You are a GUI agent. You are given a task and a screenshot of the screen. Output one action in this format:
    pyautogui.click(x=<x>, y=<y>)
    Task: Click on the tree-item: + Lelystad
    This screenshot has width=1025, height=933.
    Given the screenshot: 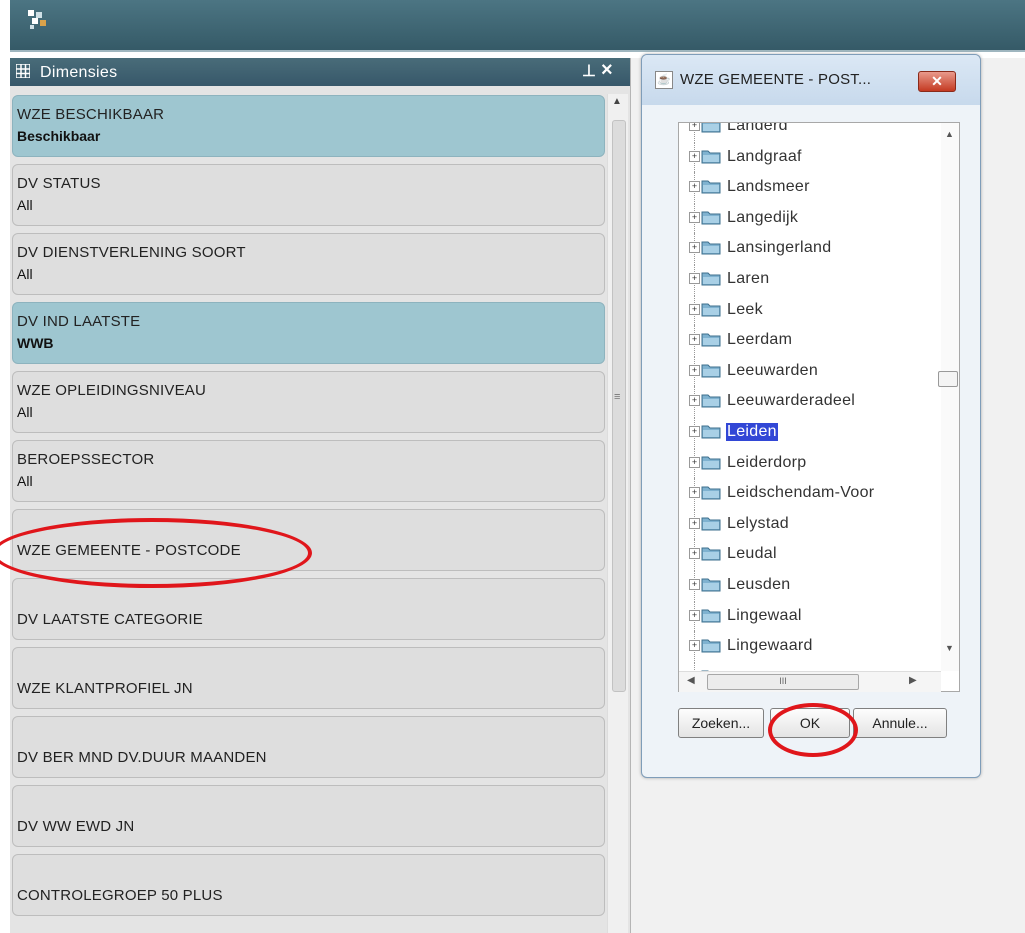 What is the action you would take?
    pyautogui.click(x=814, y=523)
    